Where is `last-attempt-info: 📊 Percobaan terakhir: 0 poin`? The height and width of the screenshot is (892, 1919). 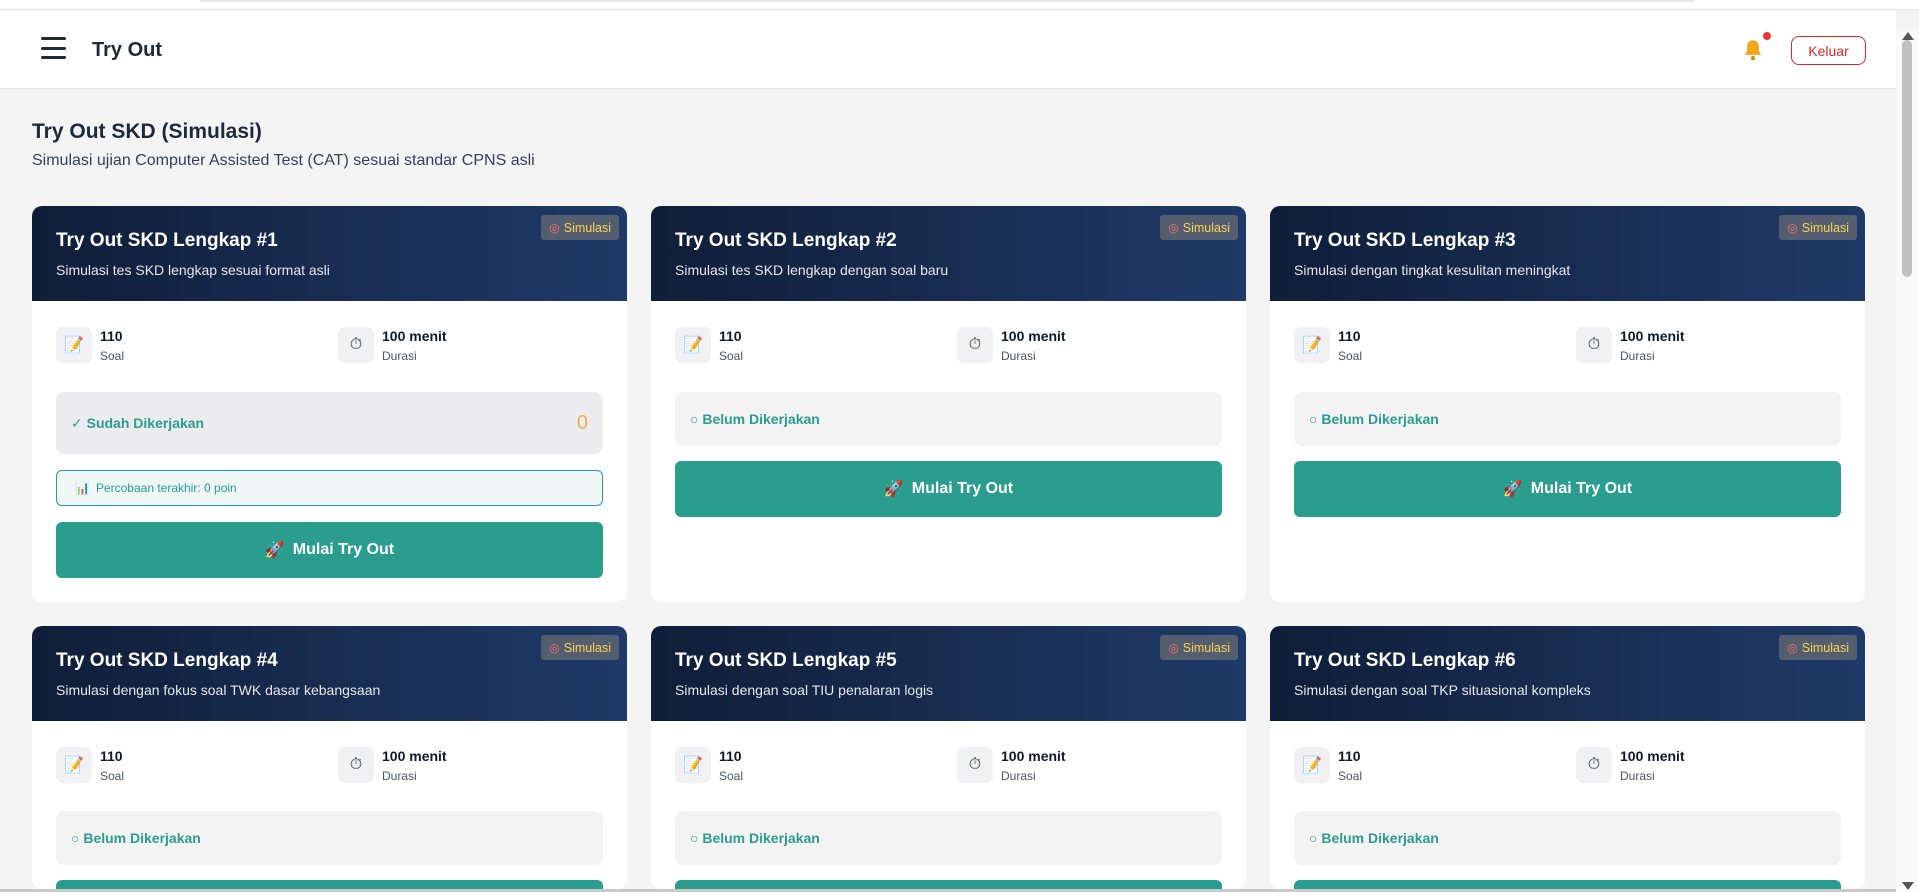 last-attempt-info: 📊 Percobaan terakhir: 0 poin is located at coordinates (329, 488).